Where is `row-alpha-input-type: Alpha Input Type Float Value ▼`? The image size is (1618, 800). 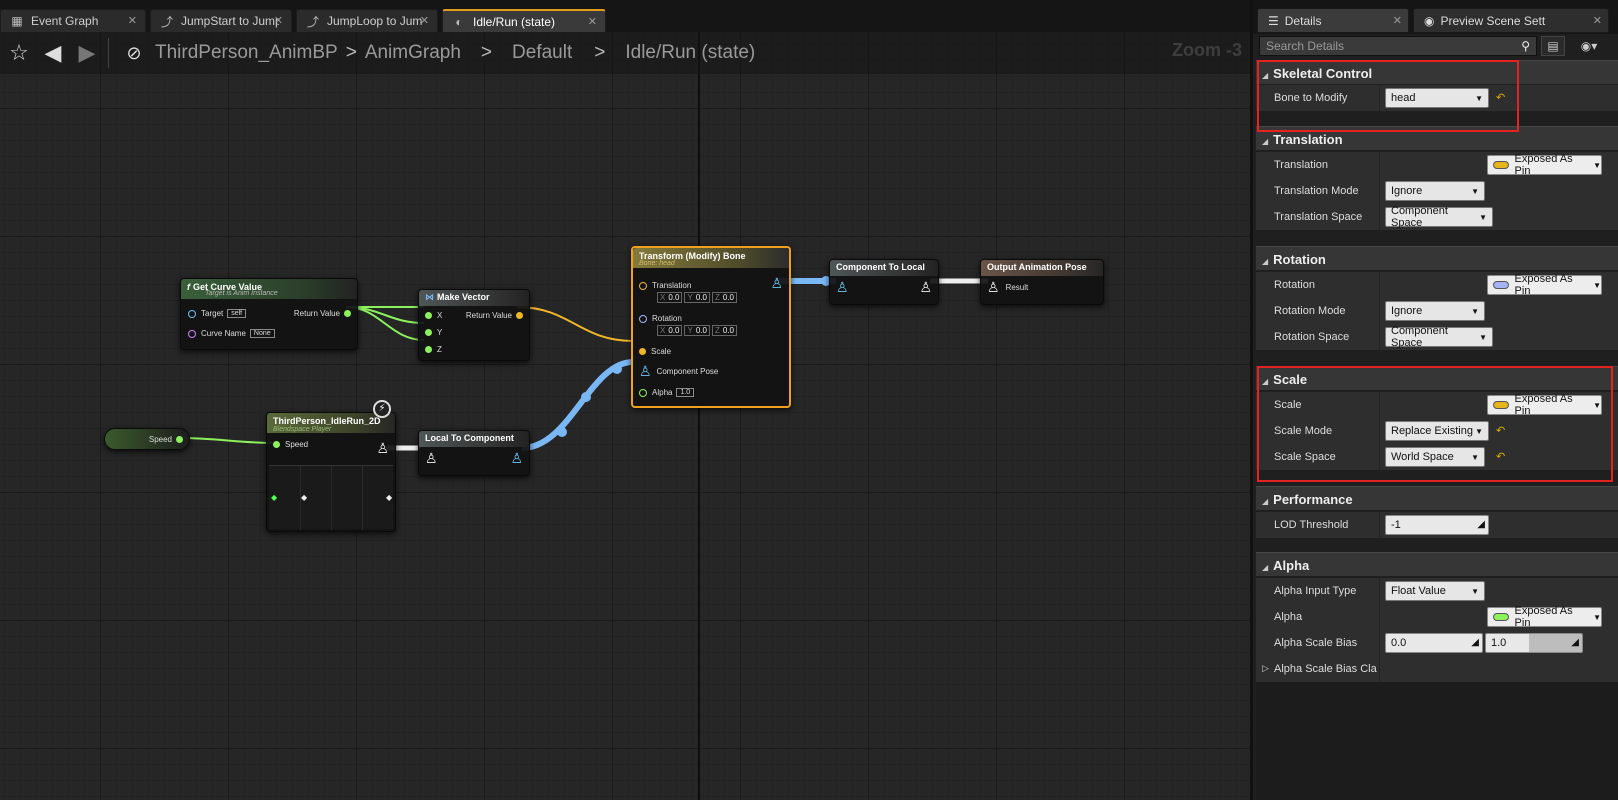
row-alpha-input-type: Alpha Input Type Float Value ▼ is located at coordinates (1437, 591).